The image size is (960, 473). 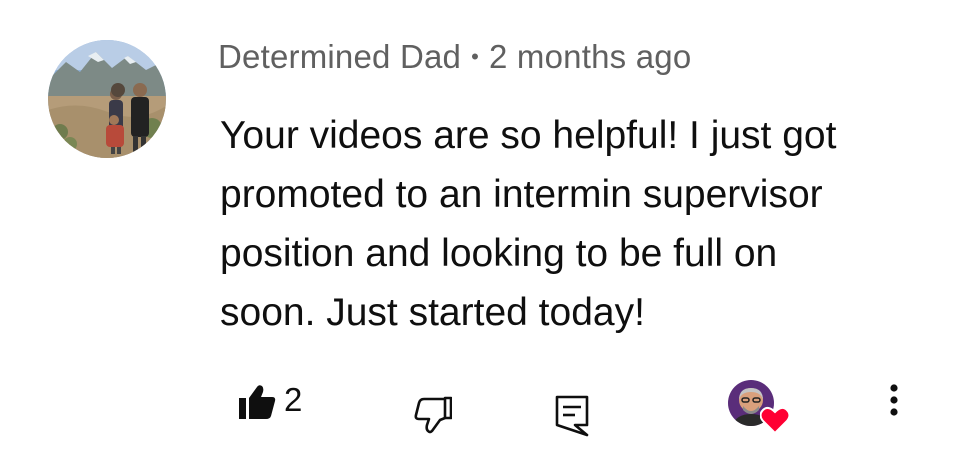 I want to click on creator-heart-badge, so click(x=760, y=409).